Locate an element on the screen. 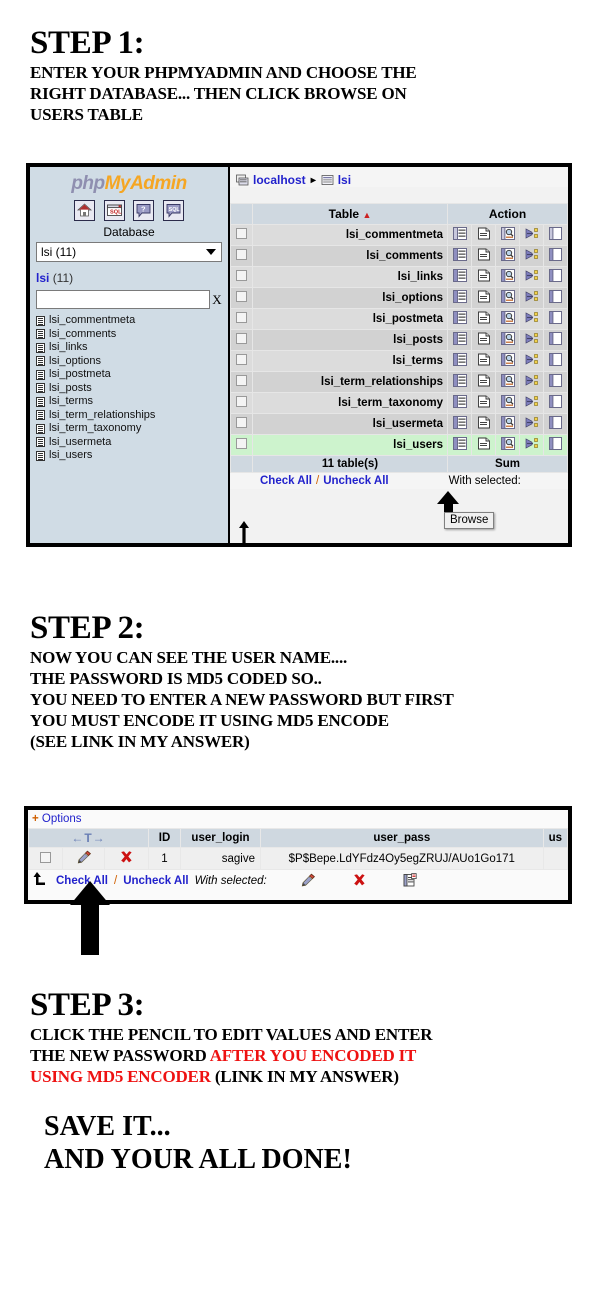 The height and width of the screenshot is (1300, 600). table-name-cell: lsi_commentmeta is located at coordinates (350, 235).